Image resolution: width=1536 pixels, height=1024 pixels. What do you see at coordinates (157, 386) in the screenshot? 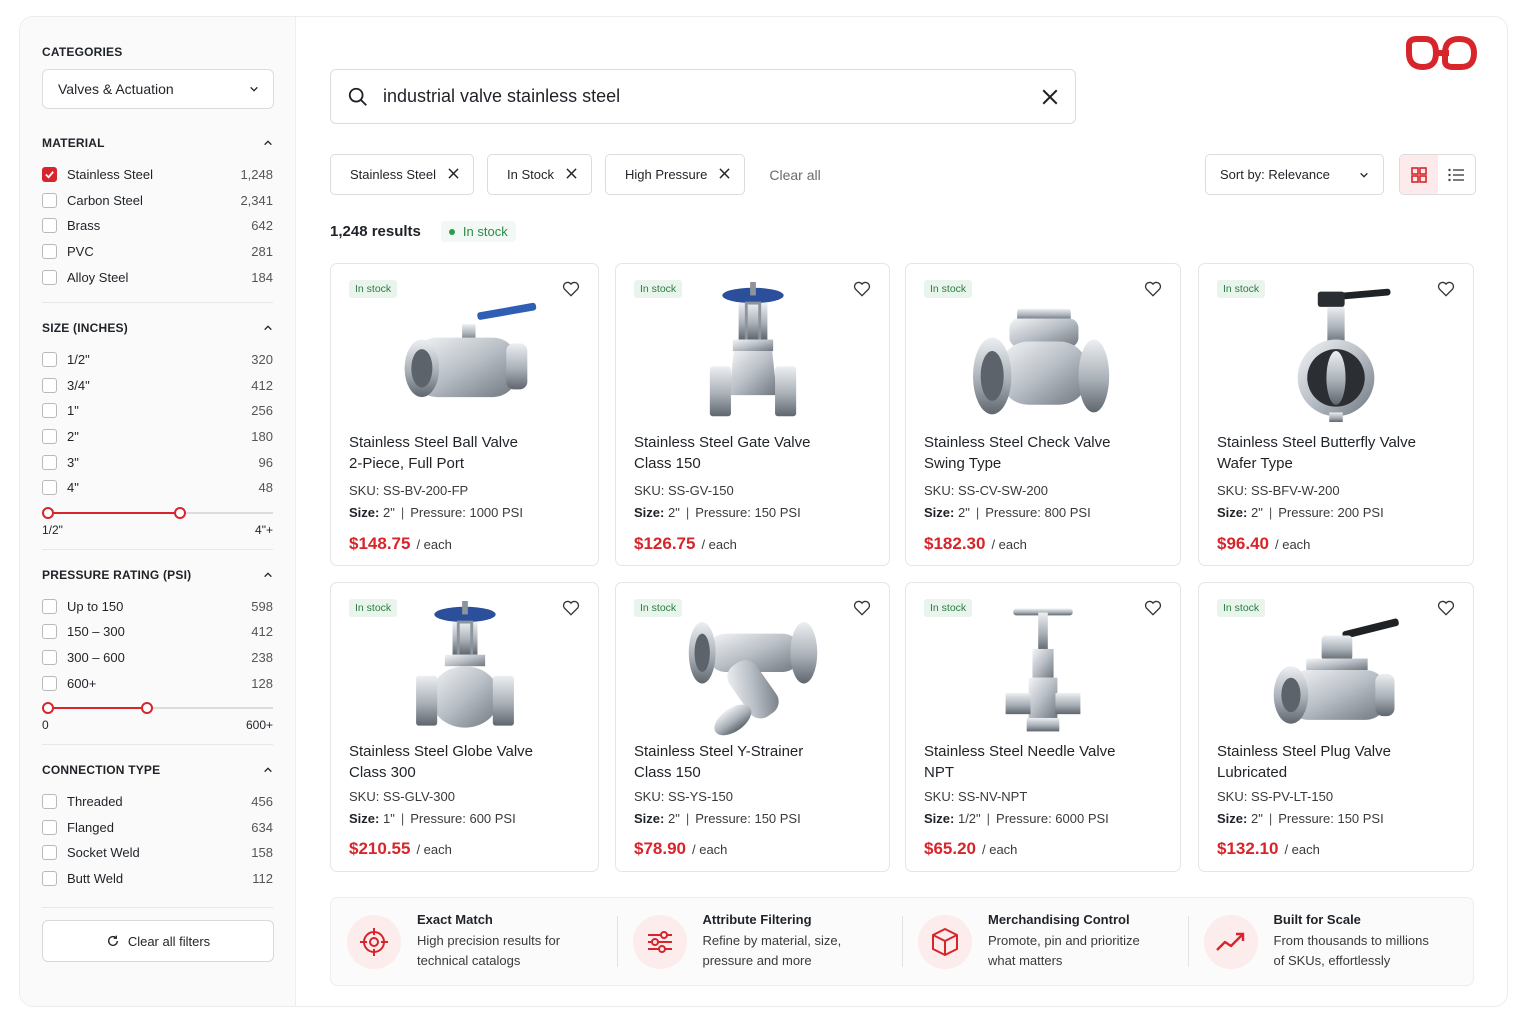
I see `filter-option: 3/4" 412` at bounding box center [157, 386].